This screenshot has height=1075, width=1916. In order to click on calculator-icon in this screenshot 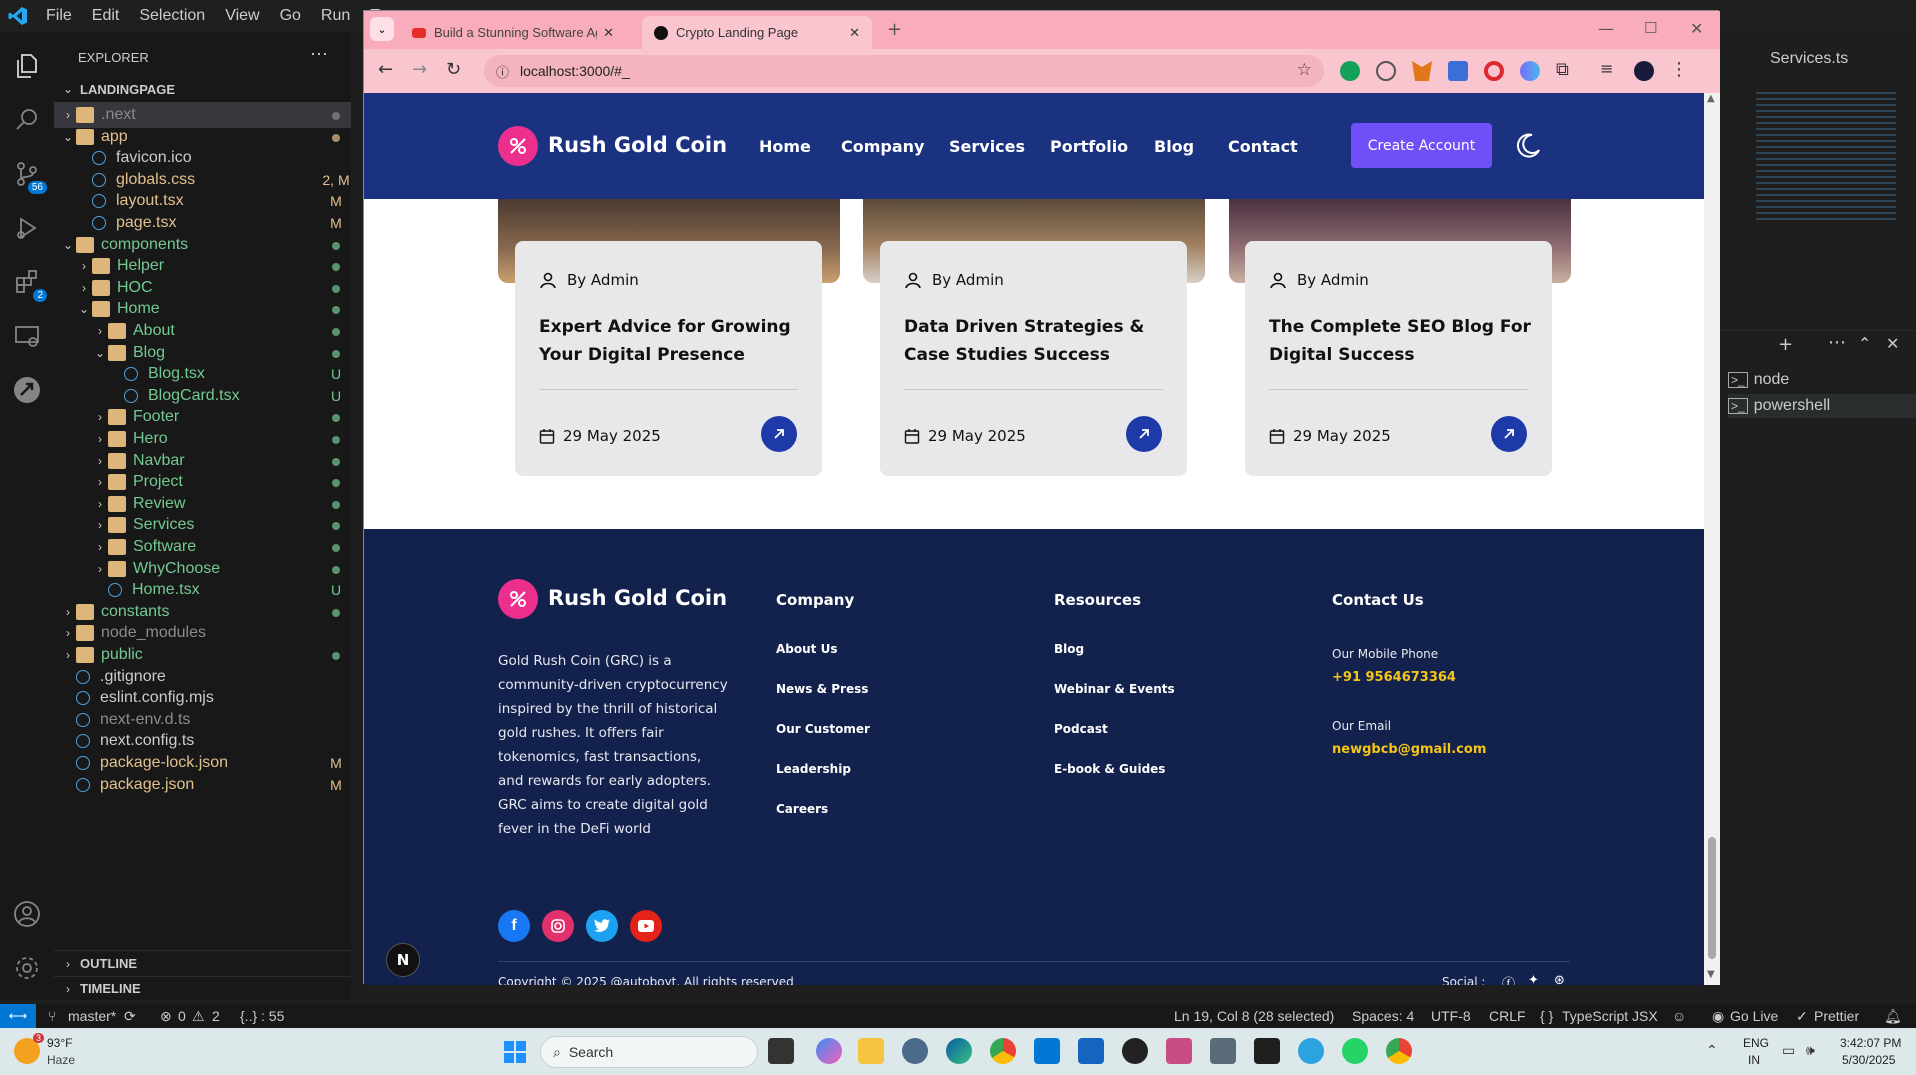, I will do `click(1223, 1051)`.